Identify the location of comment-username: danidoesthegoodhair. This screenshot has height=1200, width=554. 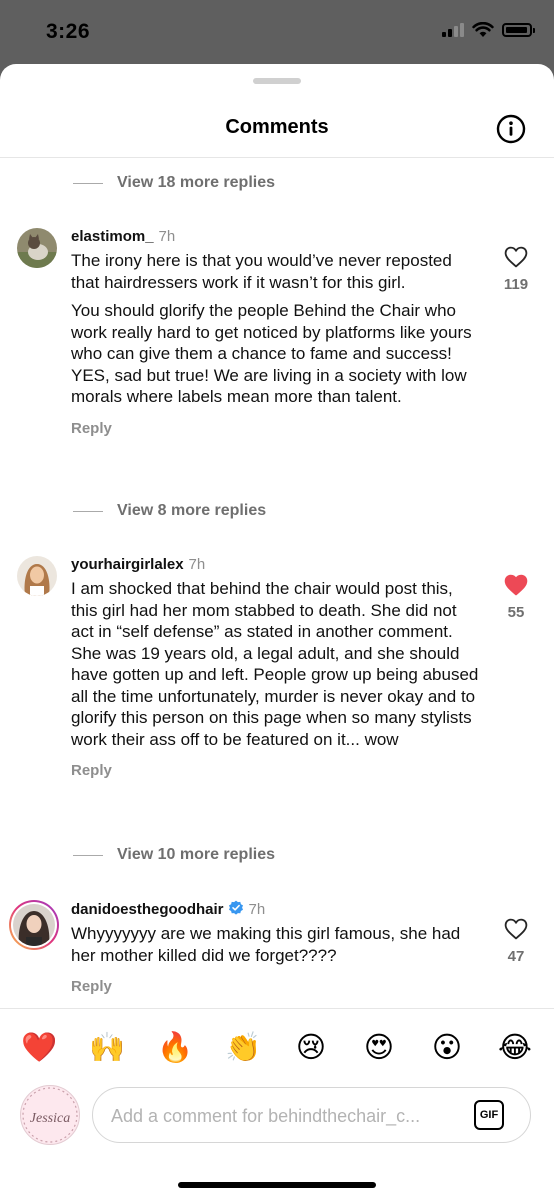
(147, 909).